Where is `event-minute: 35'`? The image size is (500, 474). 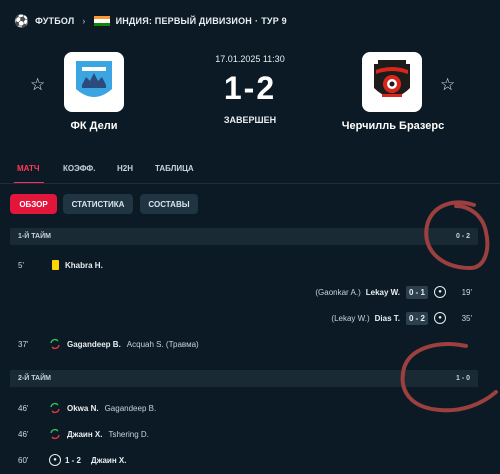
event-minute: 35' is located at coordinates (466, 318).